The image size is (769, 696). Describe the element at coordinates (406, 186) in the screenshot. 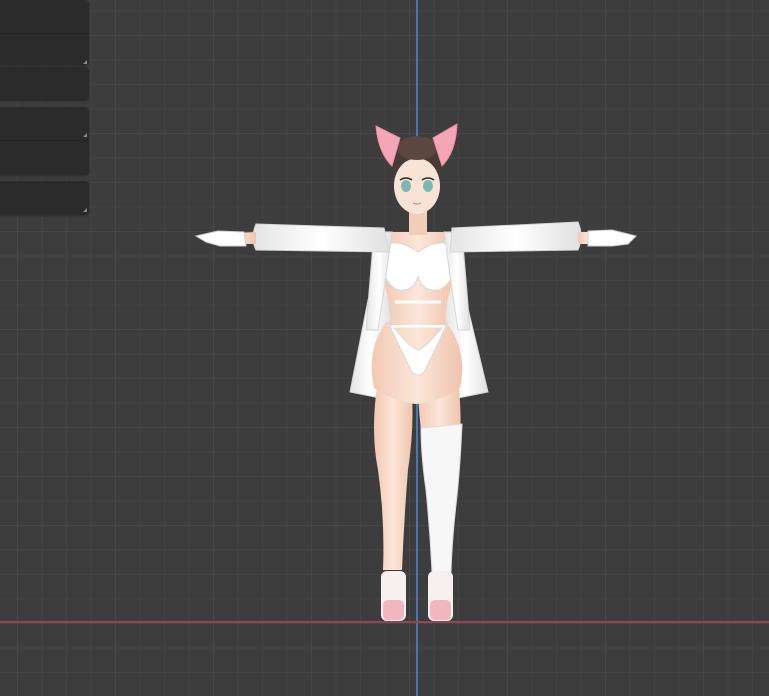

I see `left-eye` at that location.